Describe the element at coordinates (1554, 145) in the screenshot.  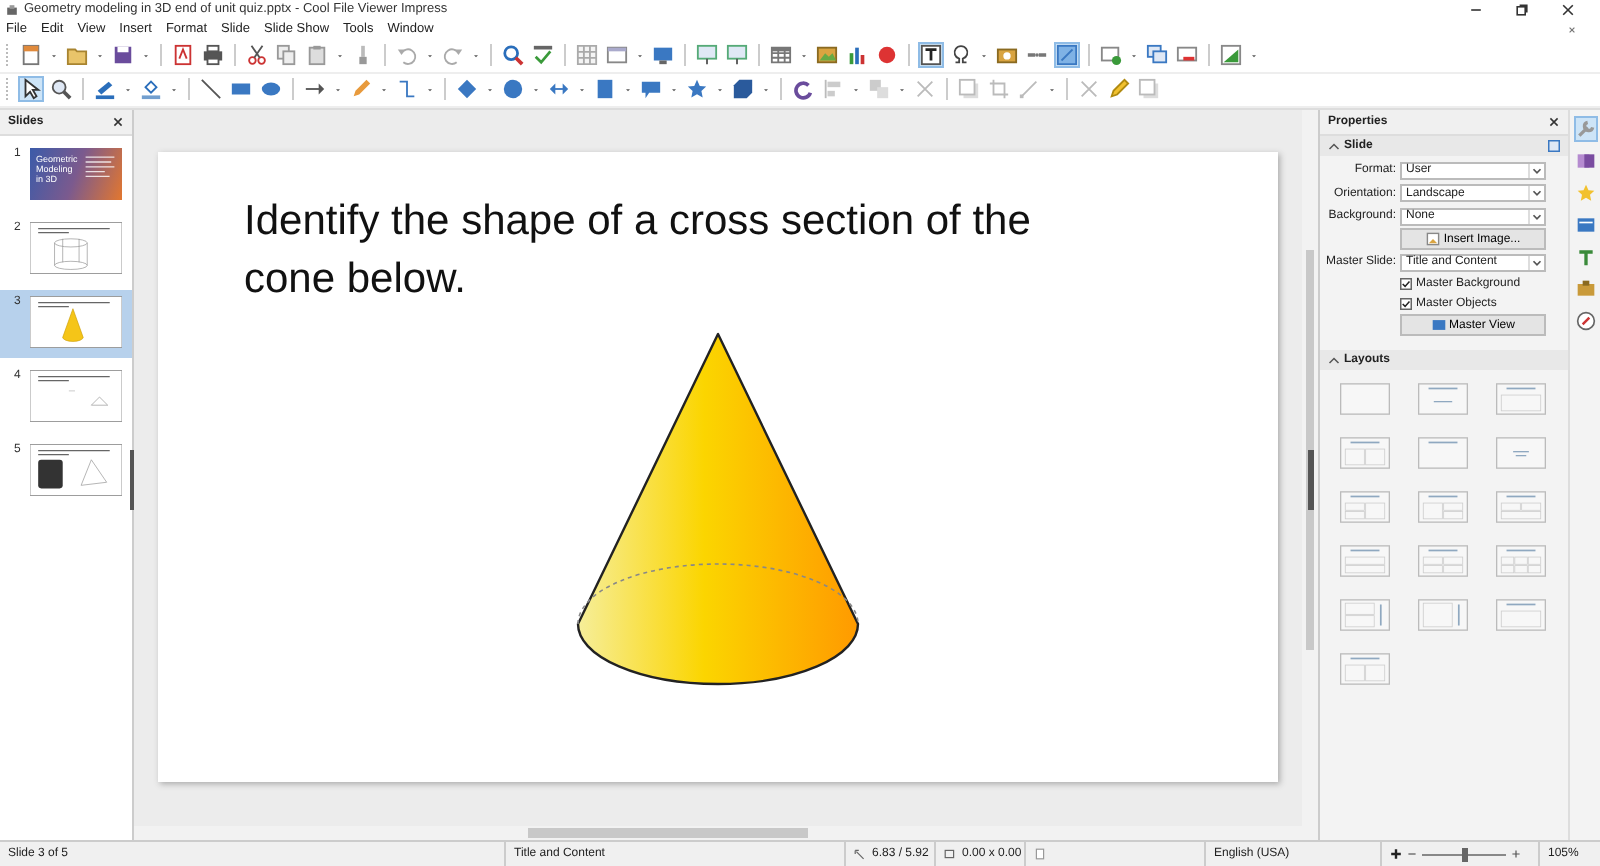
I see `more-options-icon` at that location.